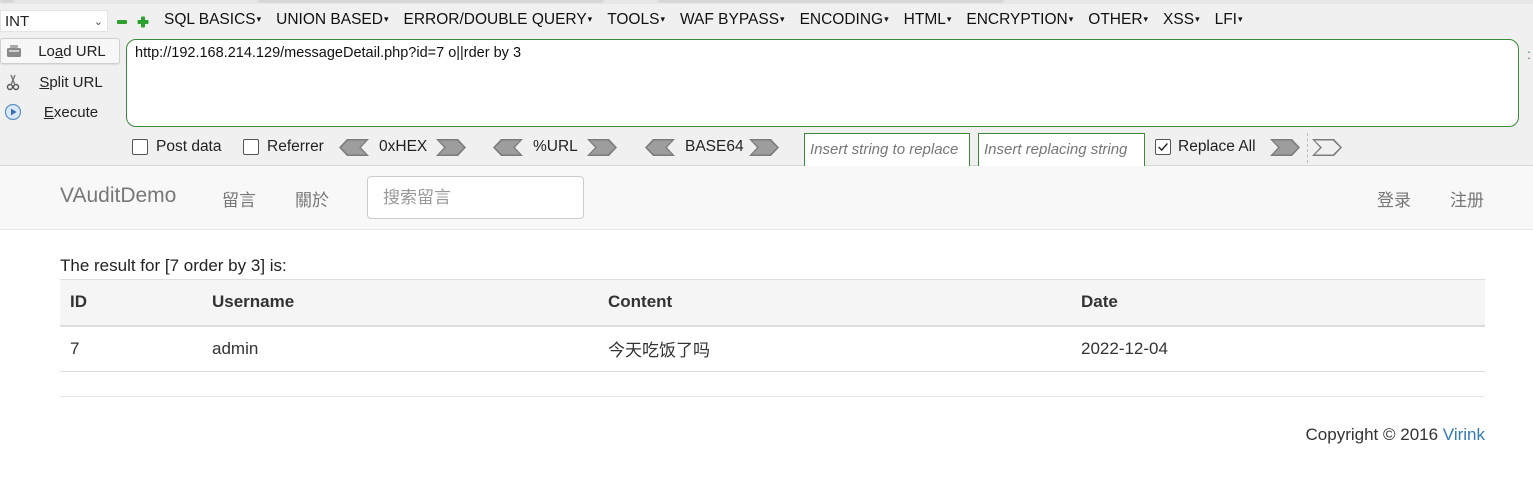 The image size is (1533, 504). I want to click on menu-xss: XSS▾, so click(1181, 20).